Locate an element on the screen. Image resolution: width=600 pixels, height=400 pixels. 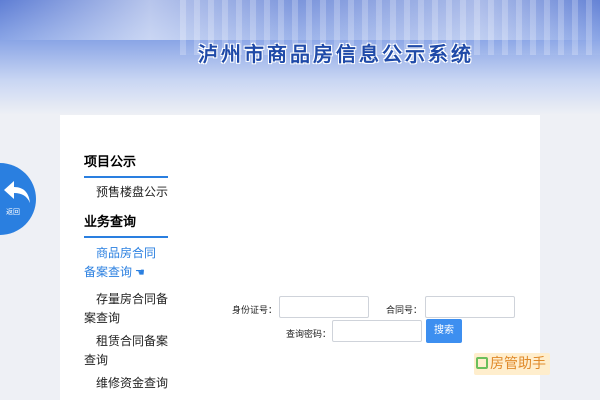
sidebar-item-label: 查询 is located at coordinates (96, 360).